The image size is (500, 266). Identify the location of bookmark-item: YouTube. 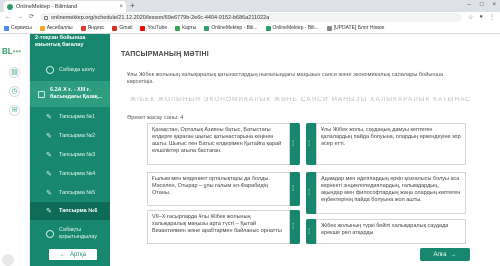
(153, 28).